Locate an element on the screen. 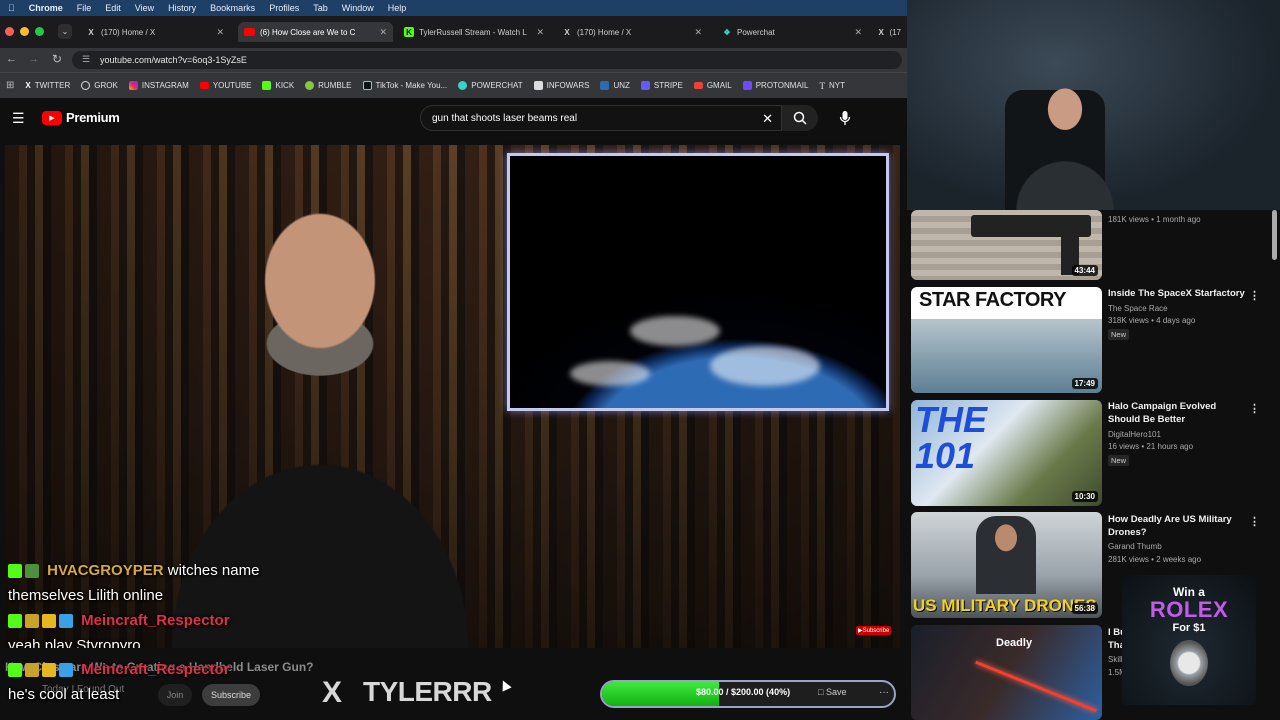 This screenshot has width=1280, height=720. reload-icon: ↻ is located at coordinates (57, 59).